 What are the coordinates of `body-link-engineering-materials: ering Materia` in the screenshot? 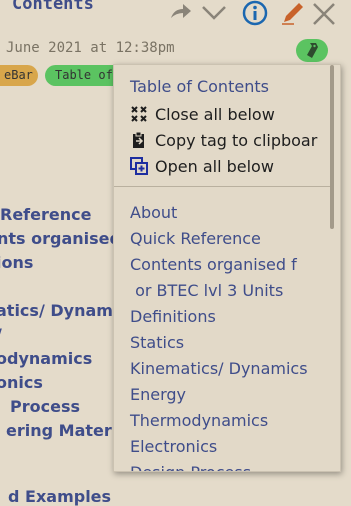 It's located at (67, 430).